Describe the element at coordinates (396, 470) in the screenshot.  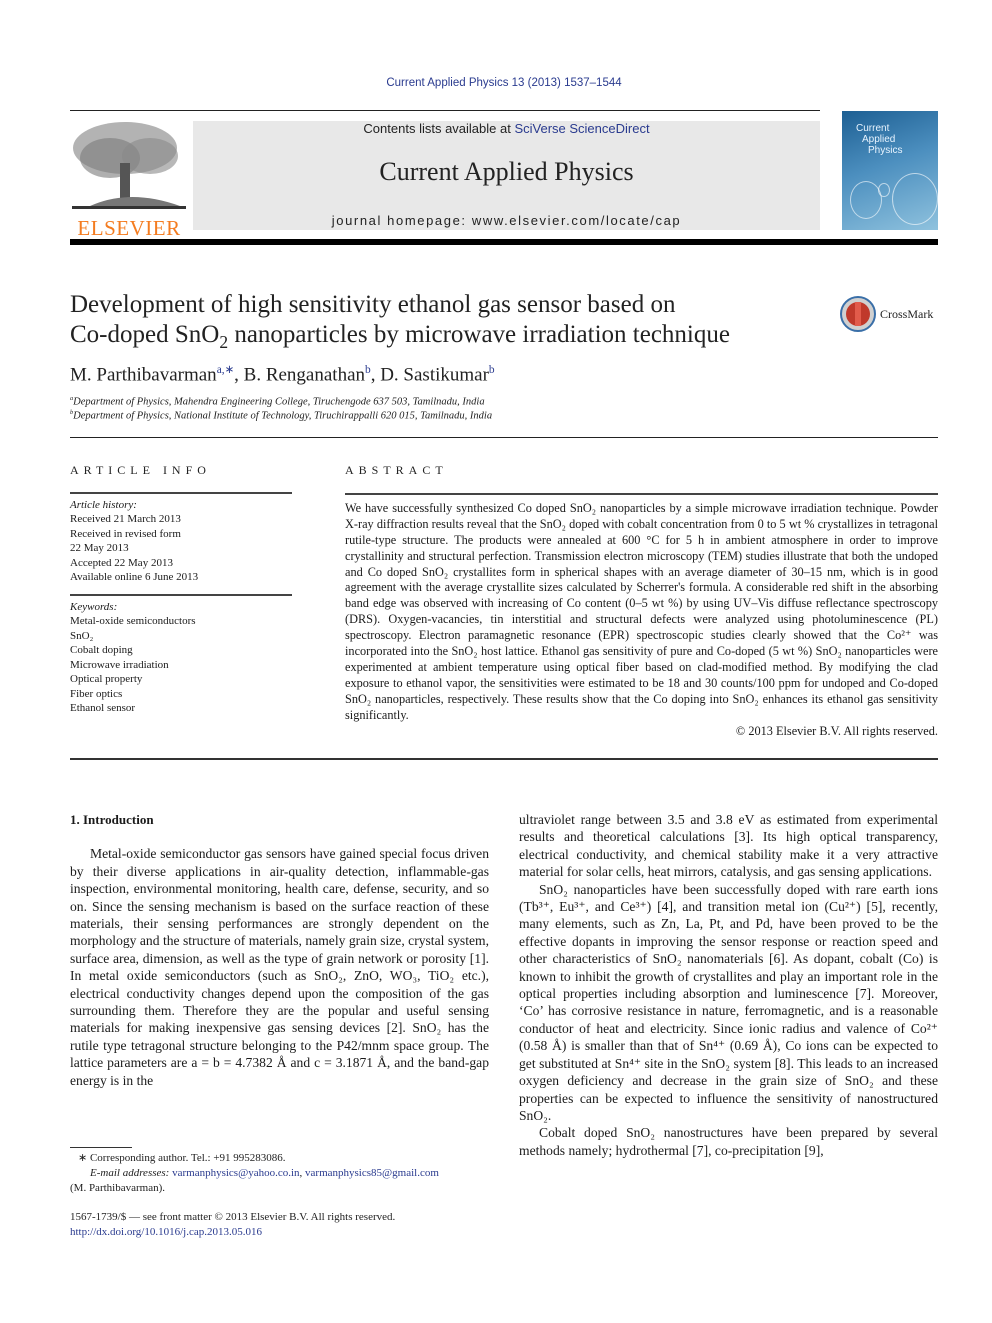
I see `abstract-heading: ABSTRACT` at that location.